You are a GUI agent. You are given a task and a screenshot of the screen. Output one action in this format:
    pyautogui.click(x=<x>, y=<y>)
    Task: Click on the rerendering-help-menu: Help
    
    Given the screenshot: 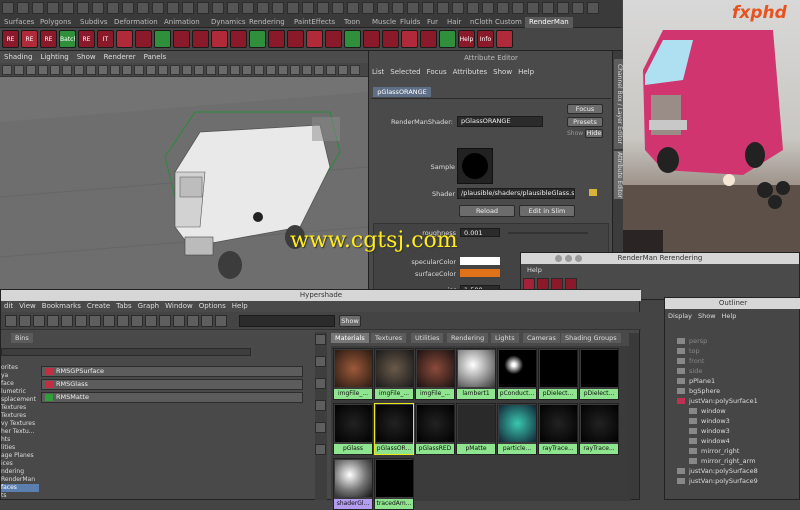 What is the action you would take?
    pyautogui.click(x=534, y=270)
    